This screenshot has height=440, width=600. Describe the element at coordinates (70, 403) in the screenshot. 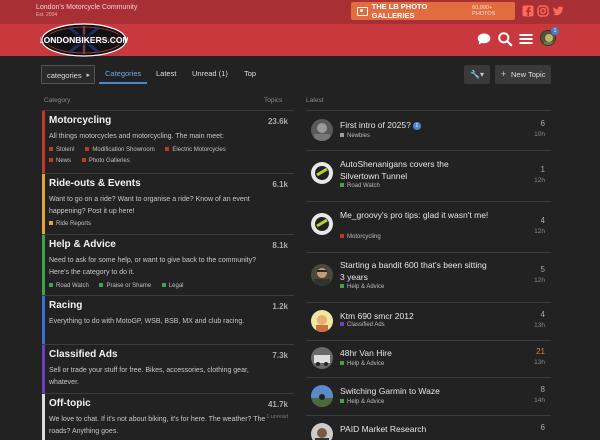

I see `category-title: Off-topic` at that location.